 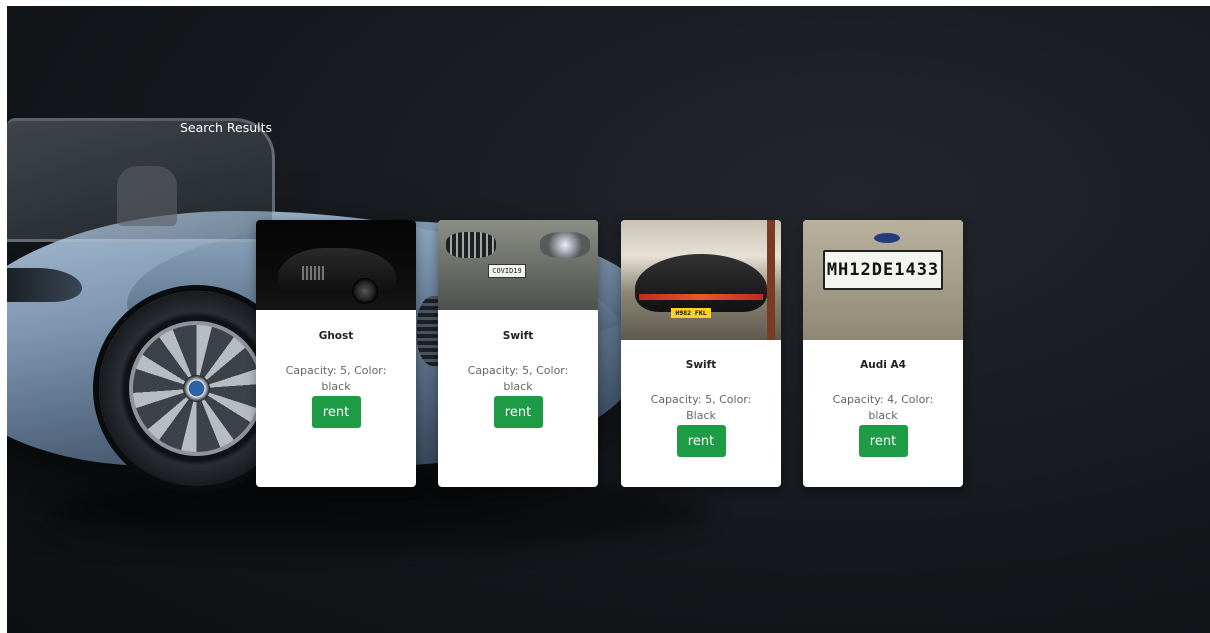 What do you see at coordinates (336, 336) in the screenshot?
I see `car-name: Ghost` at bounding box center [336, 336].